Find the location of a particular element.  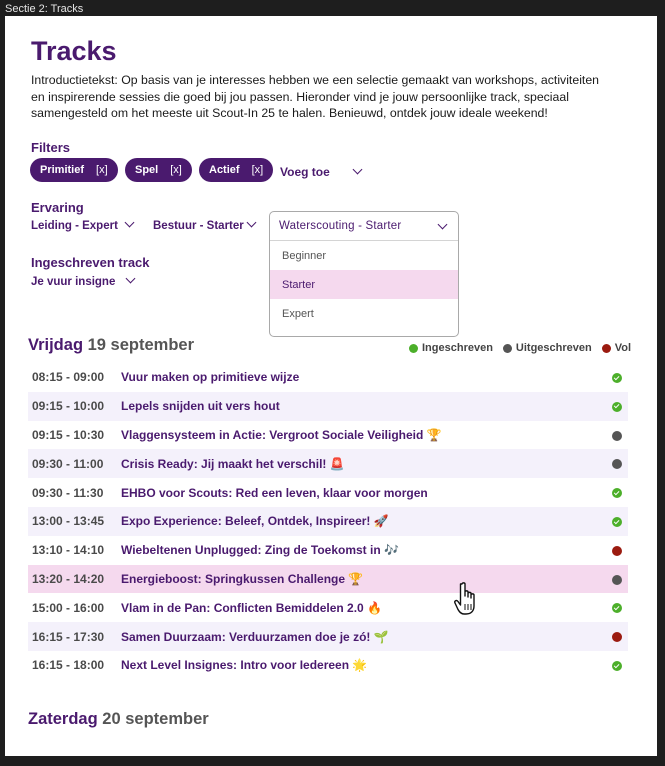

session-time: 13:00 - 13:45 is located at coordinates (68, 521).